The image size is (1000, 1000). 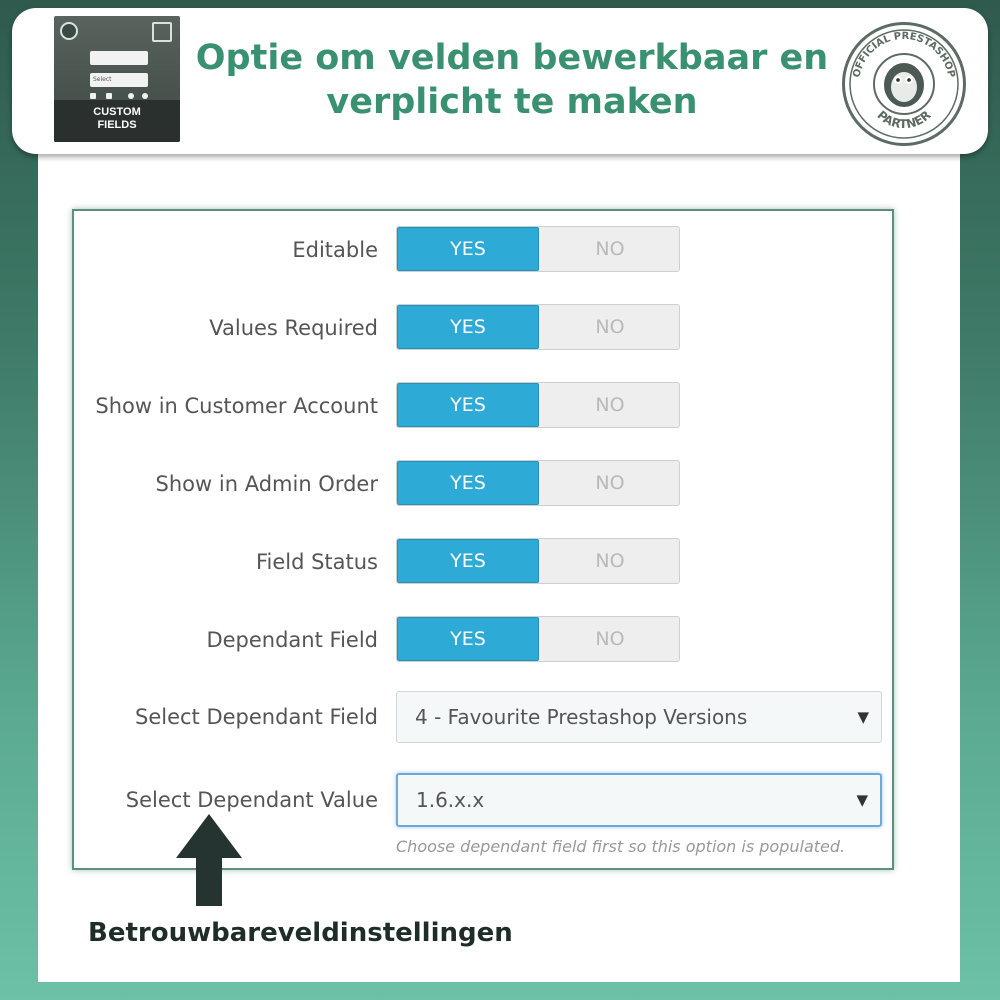 I want to click on field-status-label: Field Status, so click(x=316, y=562).